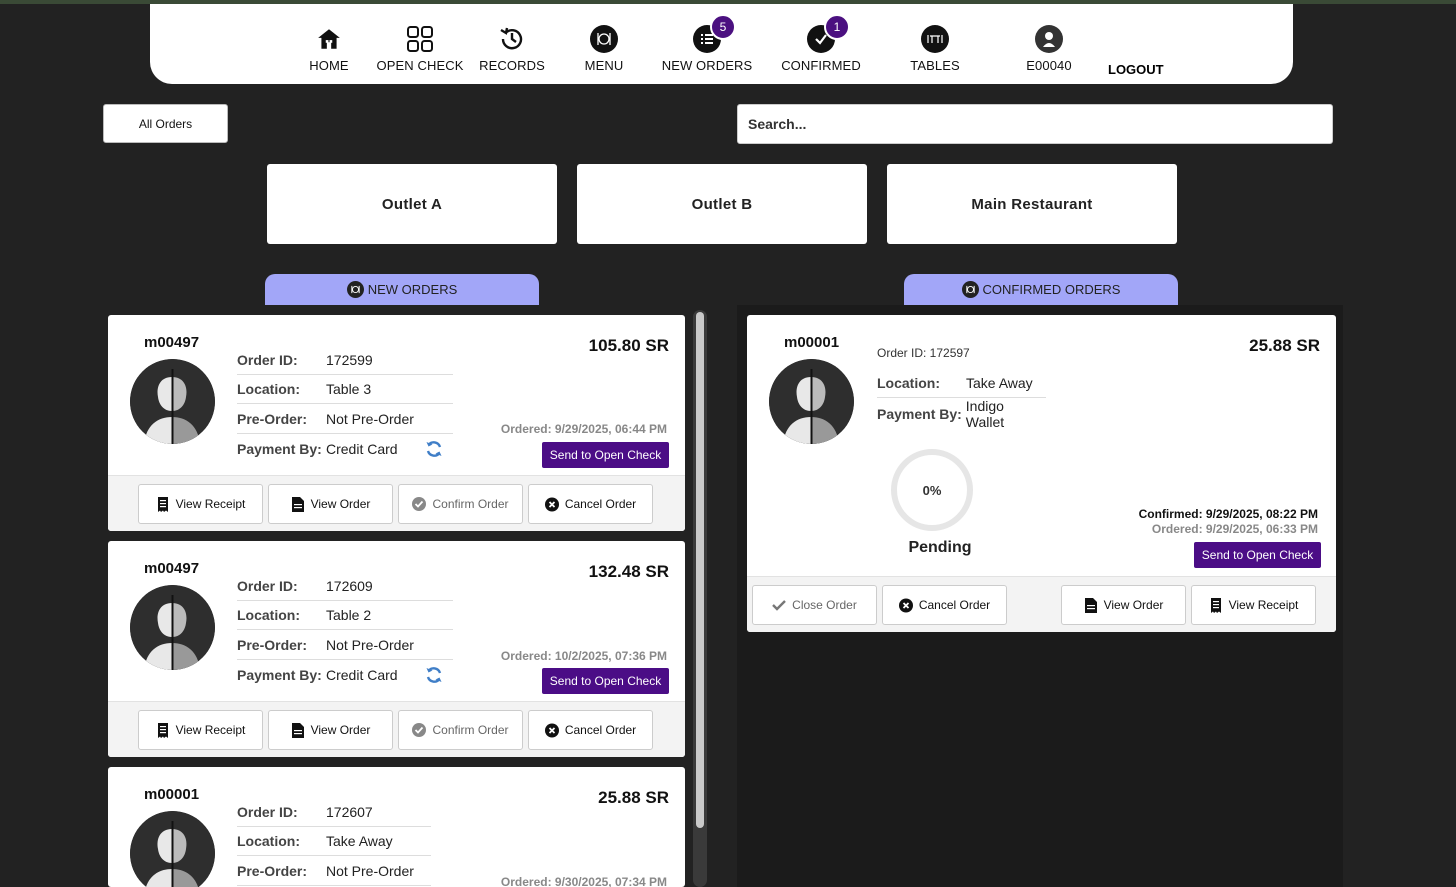 This screenshot has width=1456, height=887. What do you see at coordinates (707, 65) in the screenshot?
I see `nav-new-orders-label: NEW ORDERS` at bounding box center [707, 65].